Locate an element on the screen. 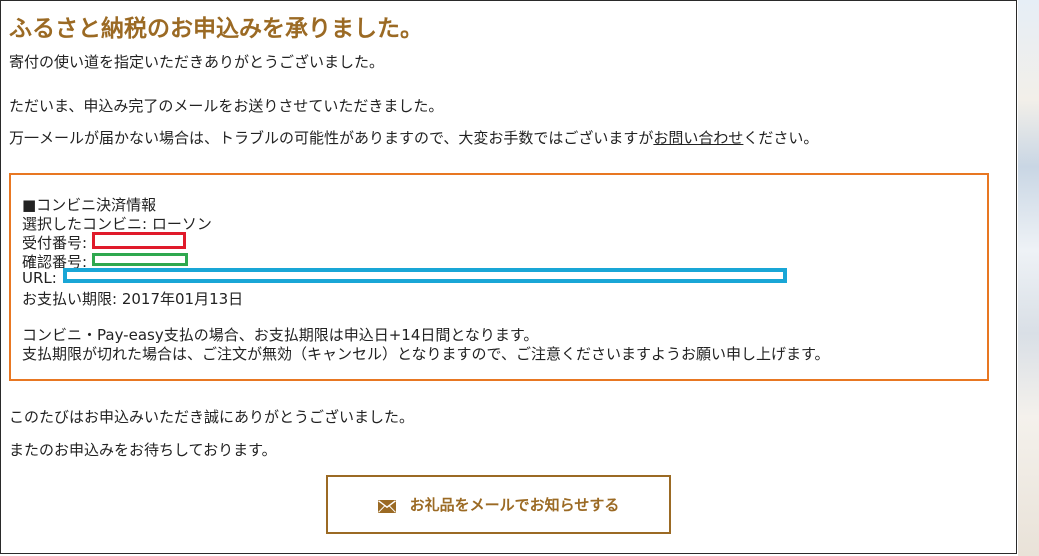 Image resolution: width=1039 pixels, height=556 pixels. selected-store: 選択したコンビニ: ローソン is located at coordinates (117, 224).